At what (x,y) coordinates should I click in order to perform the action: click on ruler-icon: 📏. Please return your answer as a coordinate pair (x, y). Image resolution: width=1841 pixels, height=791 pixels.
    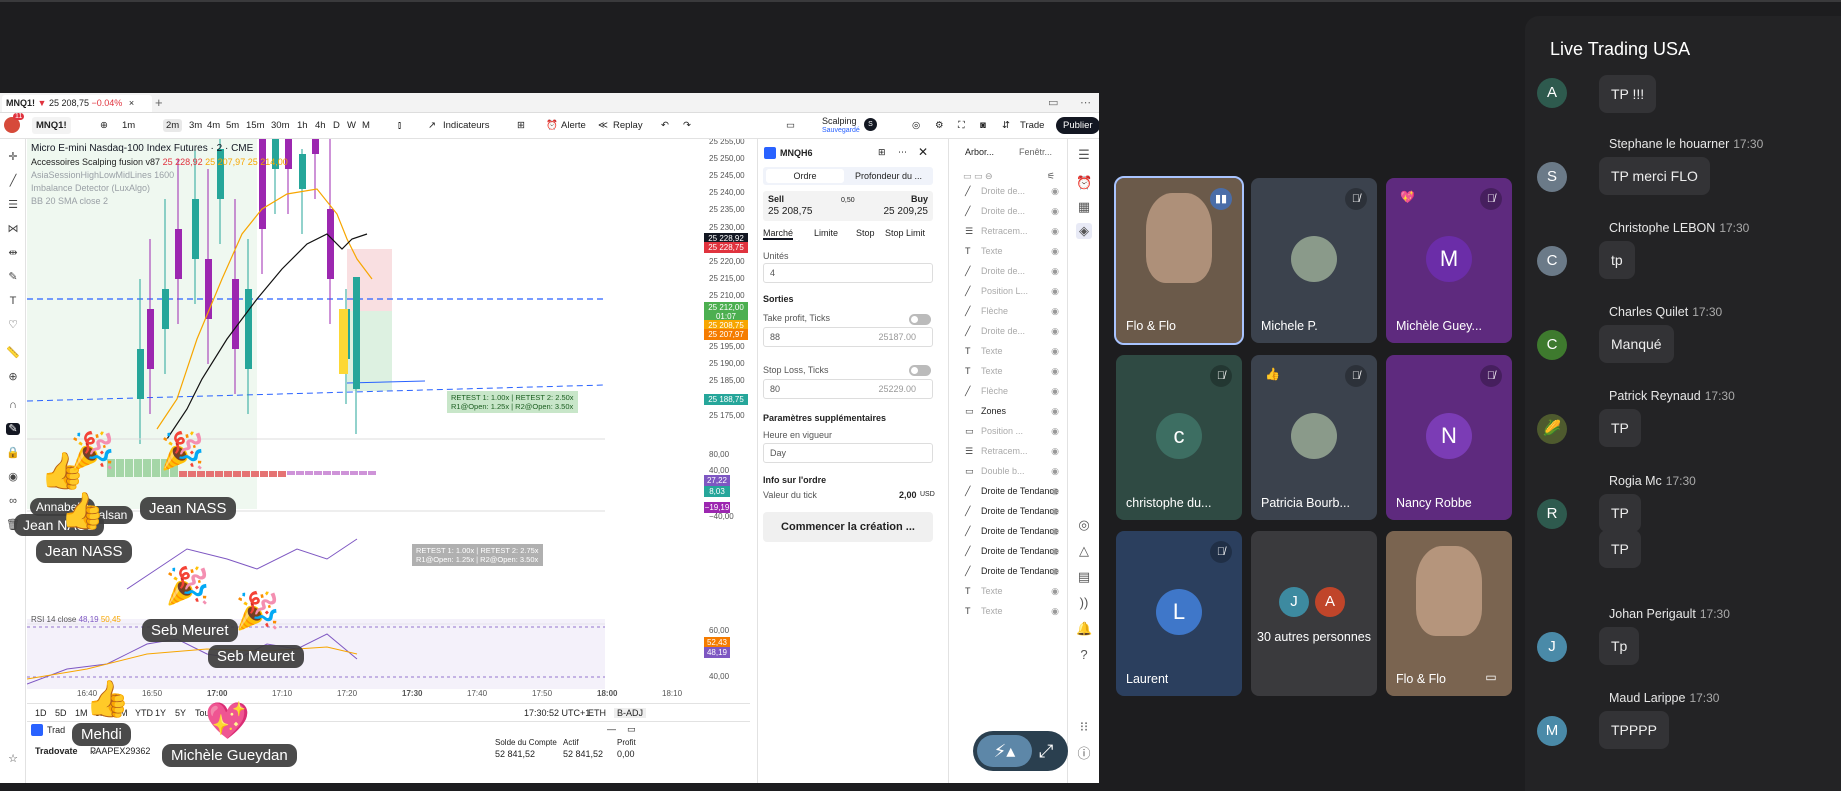
    Looking at the image, I should click on (13, 353).